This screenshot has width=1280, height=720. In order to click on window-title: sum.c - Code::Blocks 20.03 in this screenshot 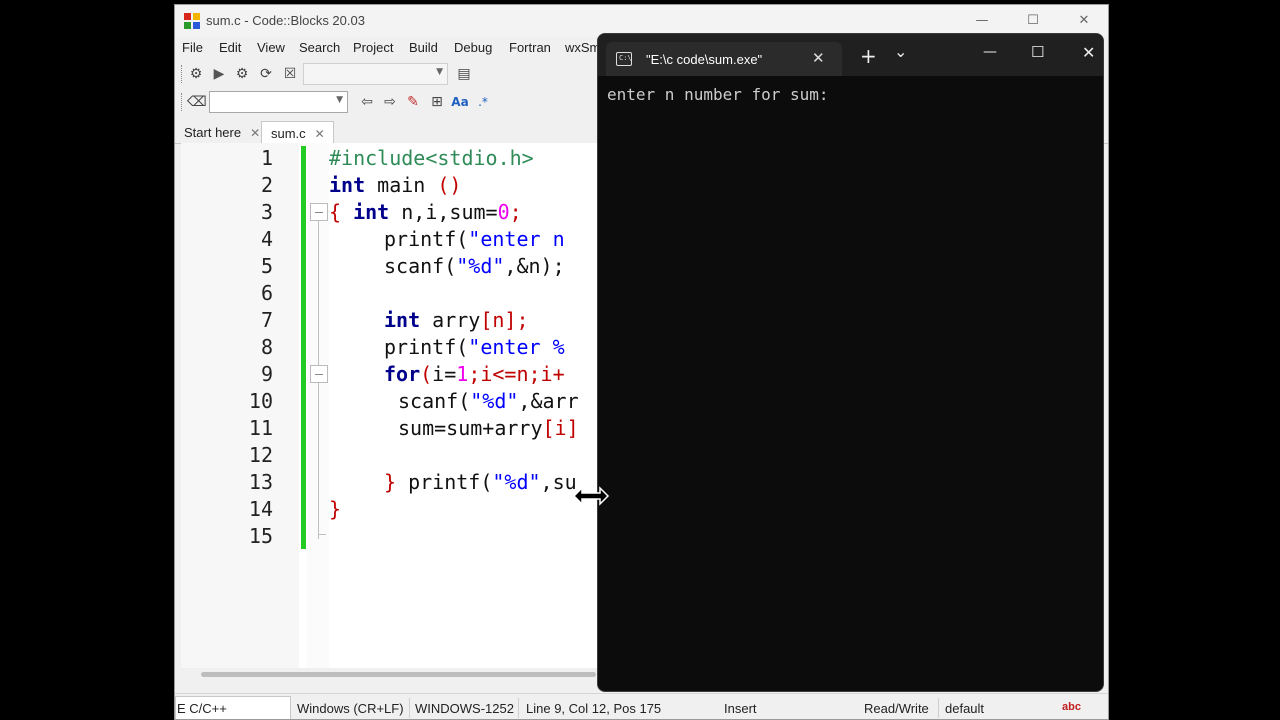, I will do `click(285, 20)`.